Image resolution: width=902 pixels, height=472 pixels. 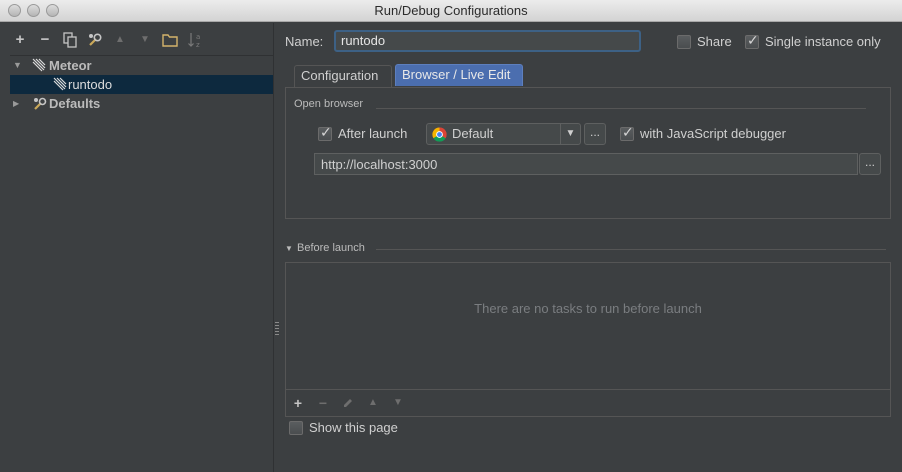 I want to click on browser-select: Default ▼, so click(x=503, y=134).